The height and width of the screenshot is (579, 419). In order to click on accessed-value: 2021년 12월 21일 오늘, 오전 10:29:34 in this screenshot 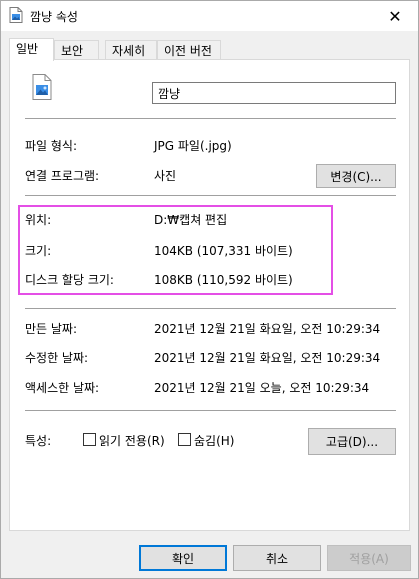, I will do `click(262, 388)`.